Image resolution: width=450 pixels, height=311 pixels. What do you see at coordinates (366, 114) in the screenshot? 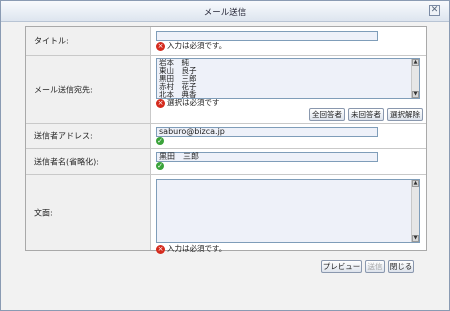
I see `select-unanswered-button: 未回答者` at bounding box center [366, 114].